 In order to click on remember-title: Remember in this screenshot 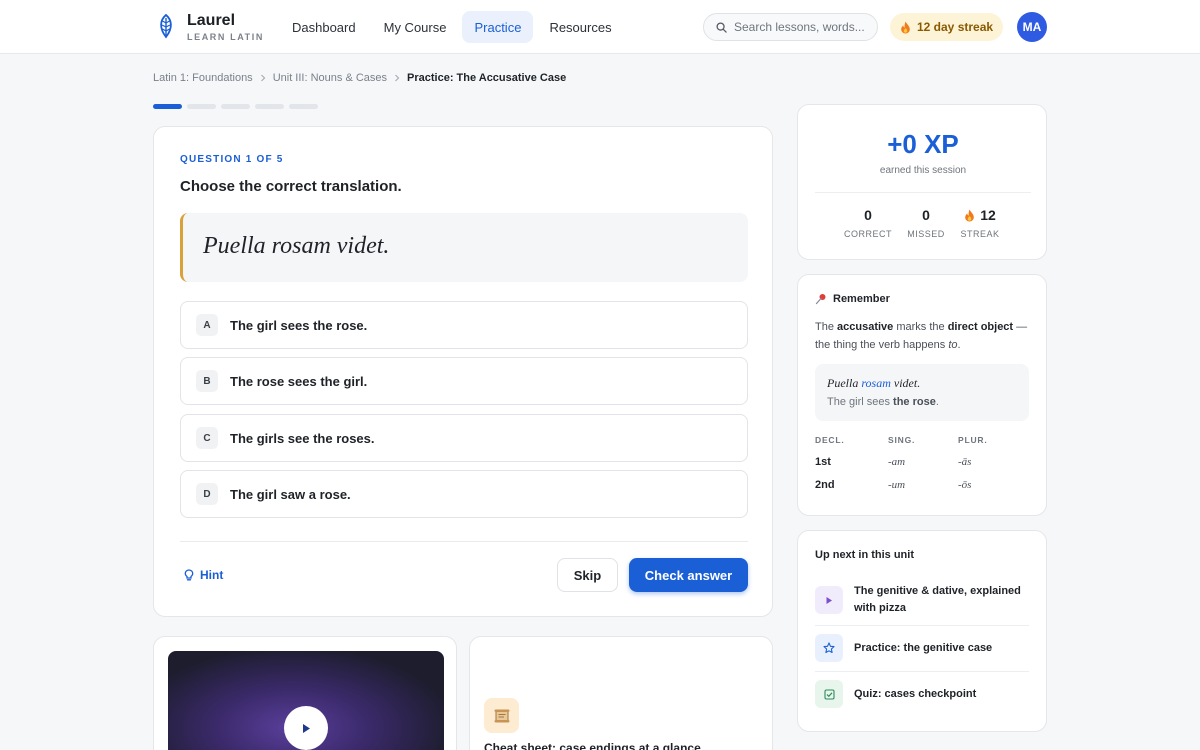, I will do `click(861, 299)`.